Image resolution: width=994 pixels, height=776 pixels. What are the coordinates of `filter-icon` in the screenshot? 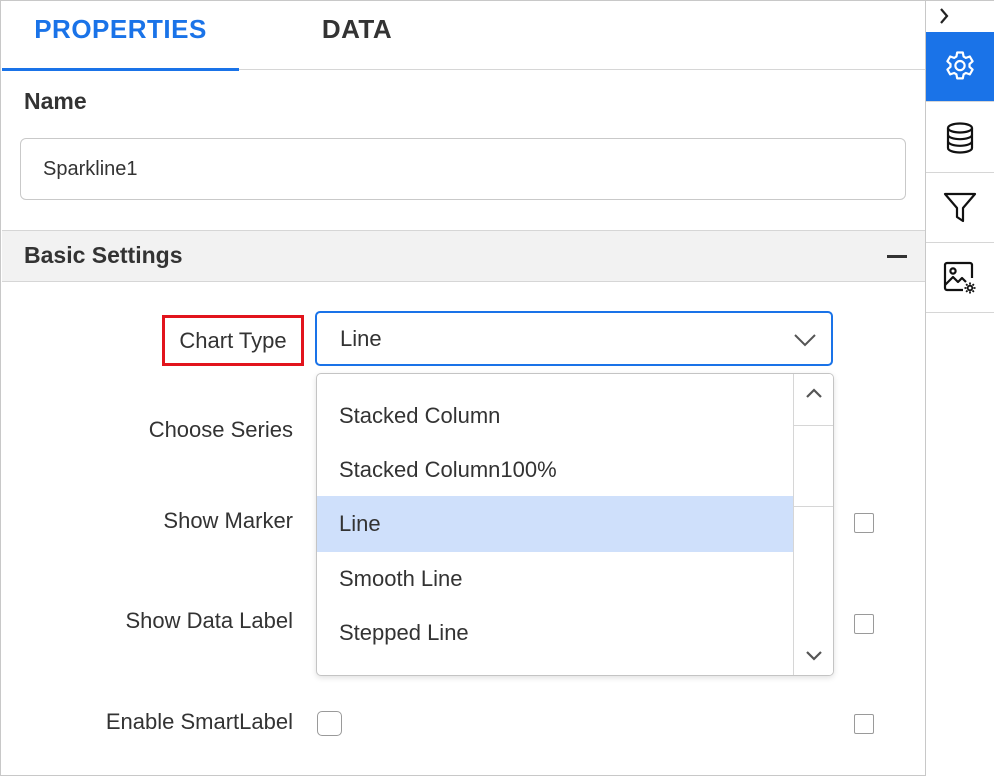 It's located at (960, 207).